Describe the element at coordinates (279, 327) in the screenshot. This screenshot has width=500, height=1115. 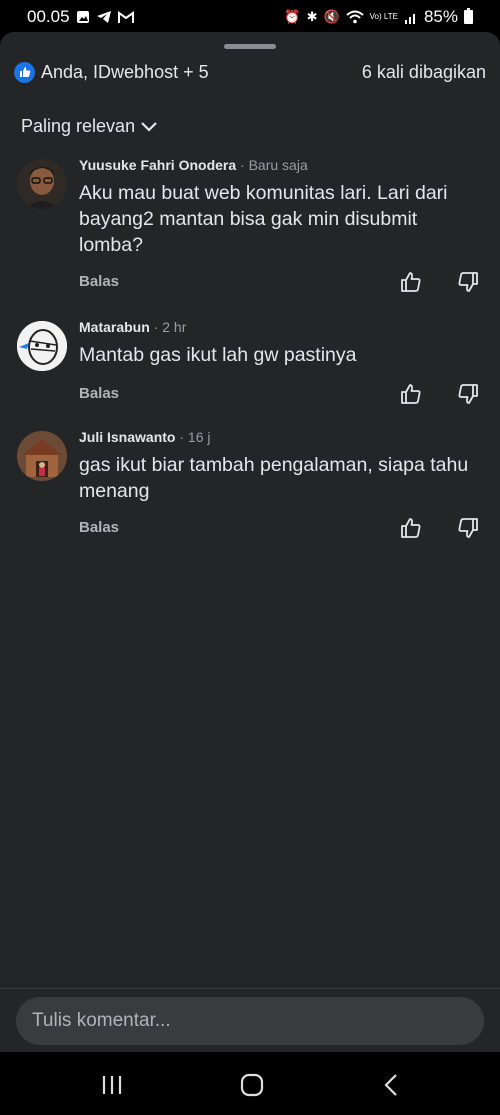
I see `comment-meta: Matarabun · 2 hr` at that location.